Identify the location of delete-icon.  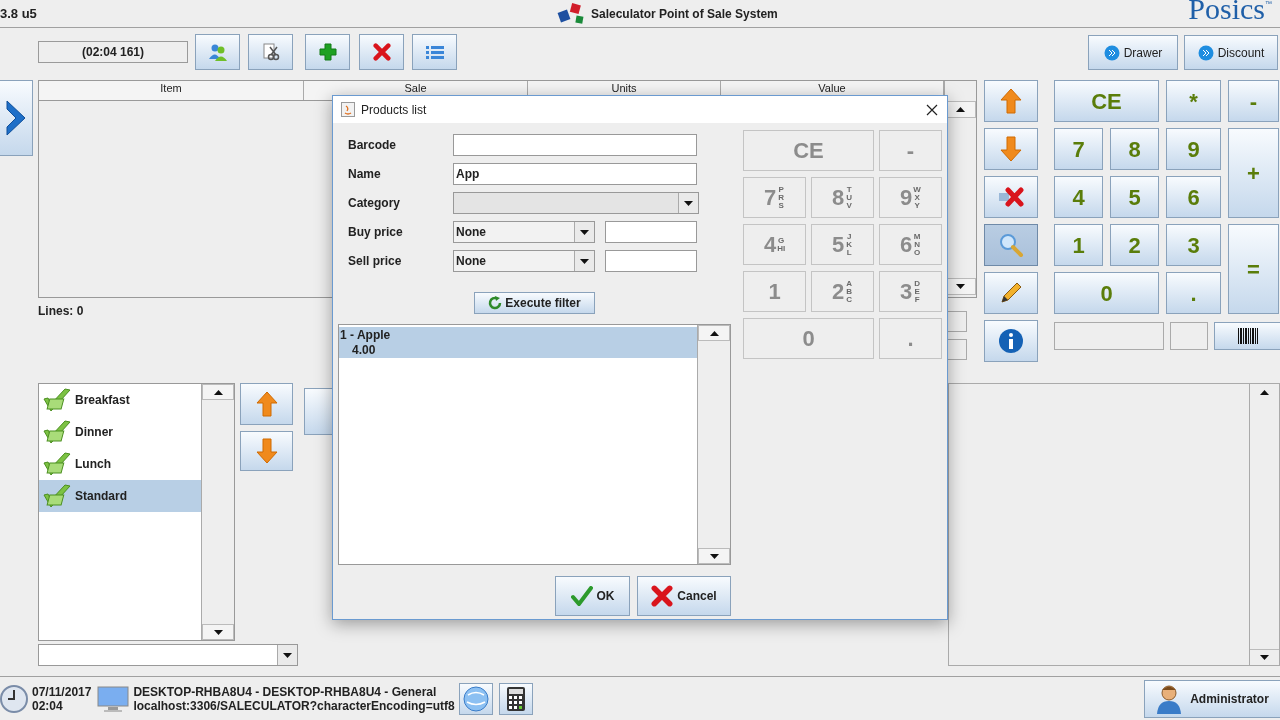
(381, 52).